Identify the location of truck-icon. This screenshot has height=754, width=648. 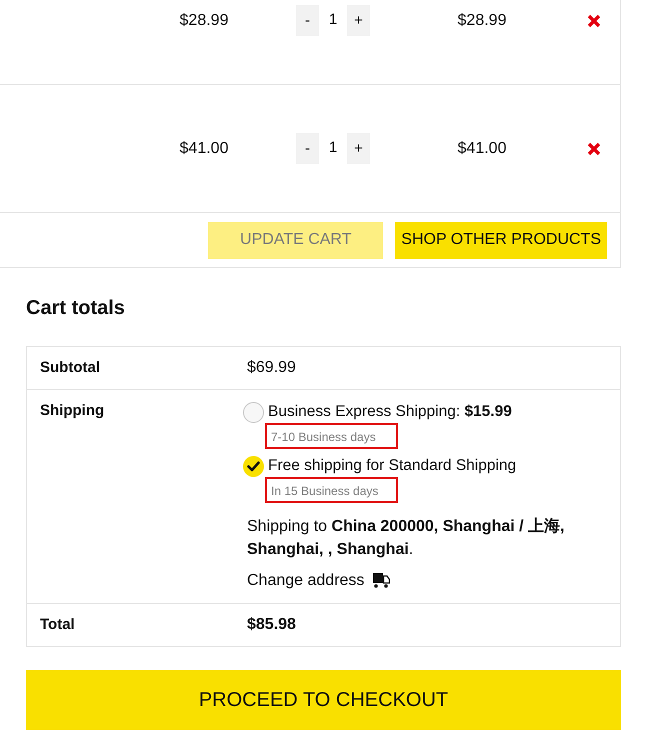
(381, 580).